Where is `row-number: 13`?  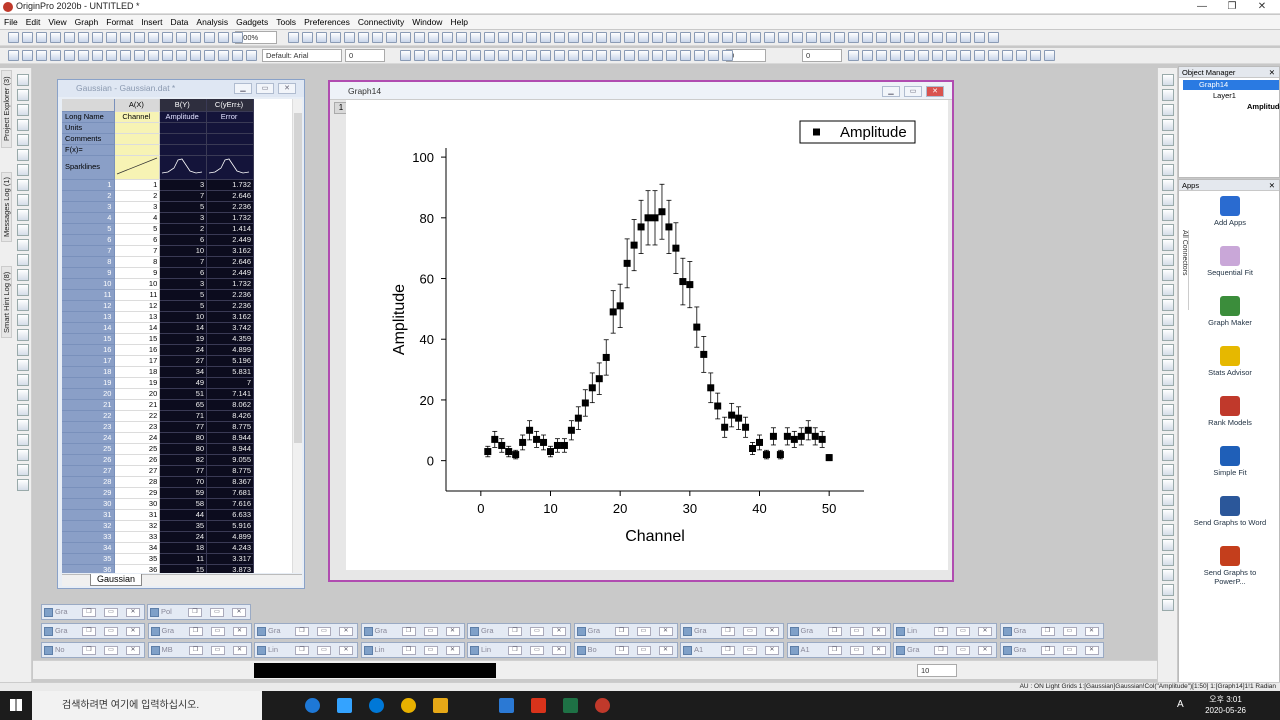
row-number: 13 is located at coordinates (89, 317).